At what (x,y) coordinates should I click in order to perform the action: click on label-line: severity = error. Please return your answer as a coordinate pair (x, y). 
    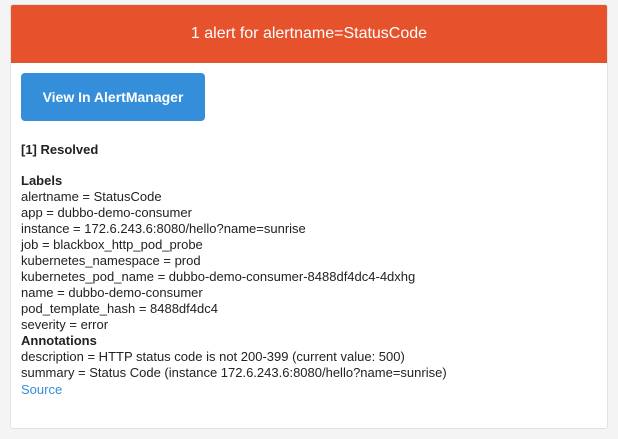
    Looking at the image, I should click on (65, 324).